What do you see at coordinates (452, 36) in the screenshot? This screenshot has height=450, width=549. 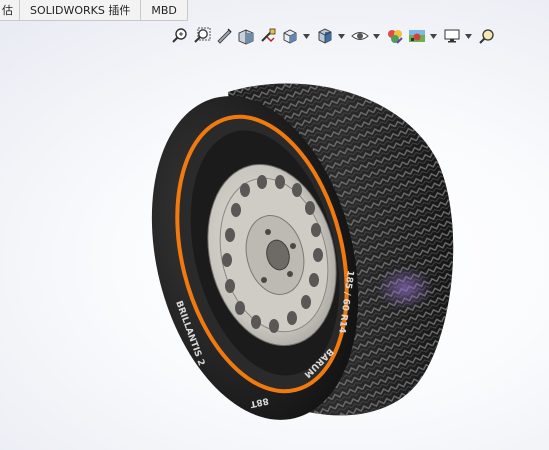 I see `view-settings-icon` at bounding box center [452, 36].